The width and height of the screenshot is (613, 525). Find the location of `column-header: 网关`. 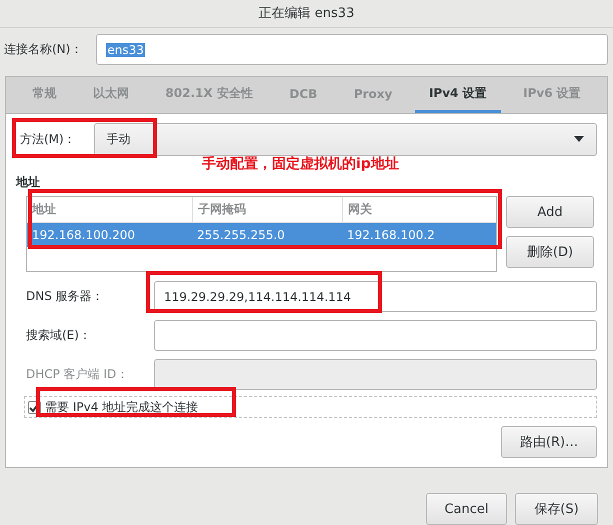

column-header: 网关 is located at coordinates (419, 209).